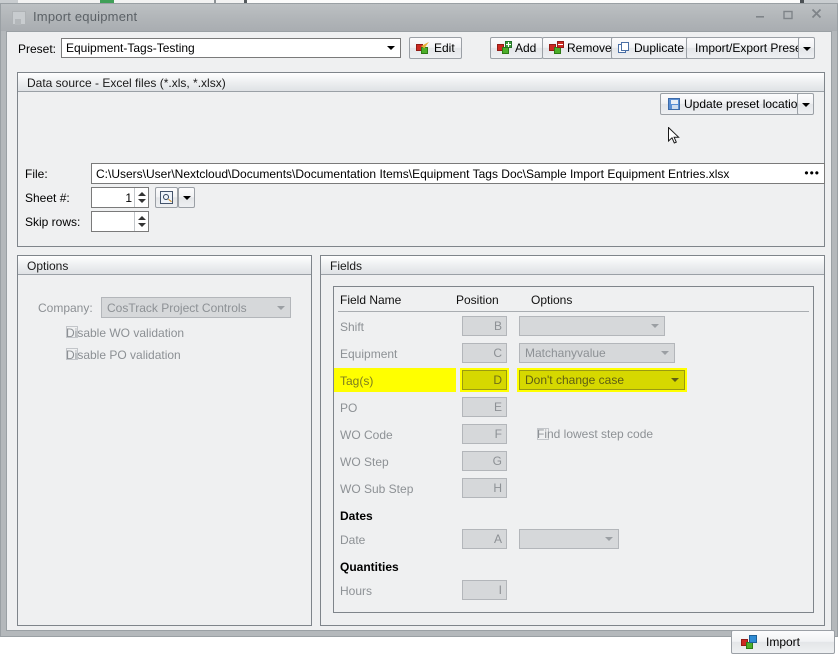  Describe the element at coordinates (552, 300) in the screenshot. I see `column-header-options: Options` at that location.